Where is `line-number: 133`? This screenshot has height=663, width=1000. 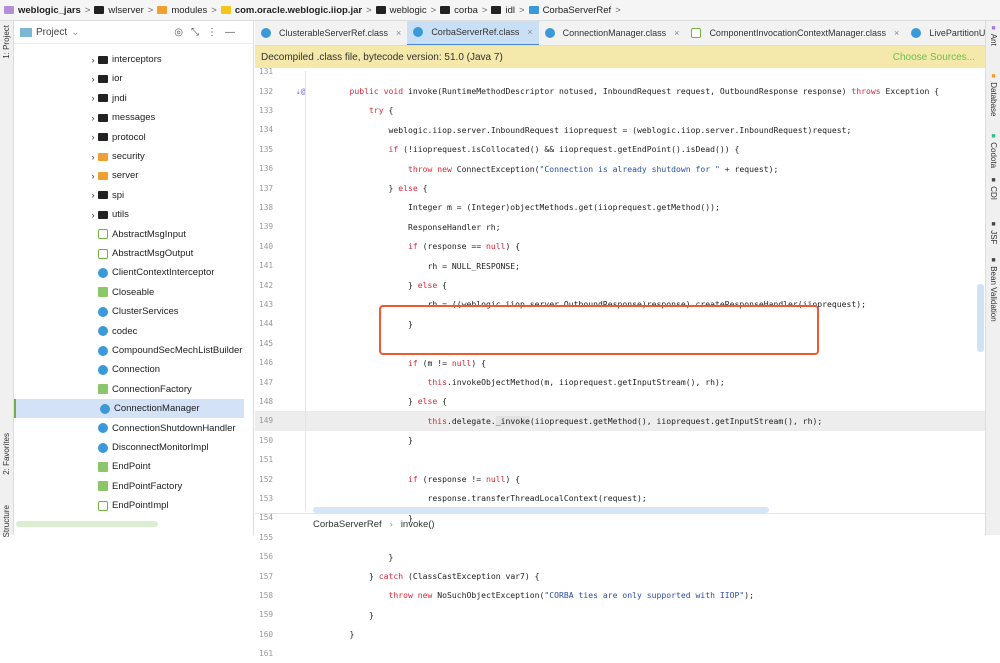
line-number: 133 is located at coordinates (266, 110).